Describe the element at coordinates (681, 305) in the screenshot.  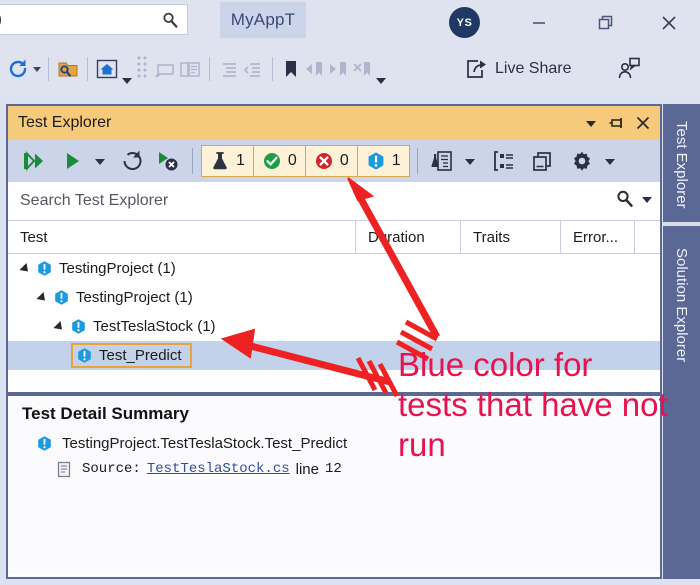
I see `vertical-tab-solution-explorer: Solution Explorer` at that location.